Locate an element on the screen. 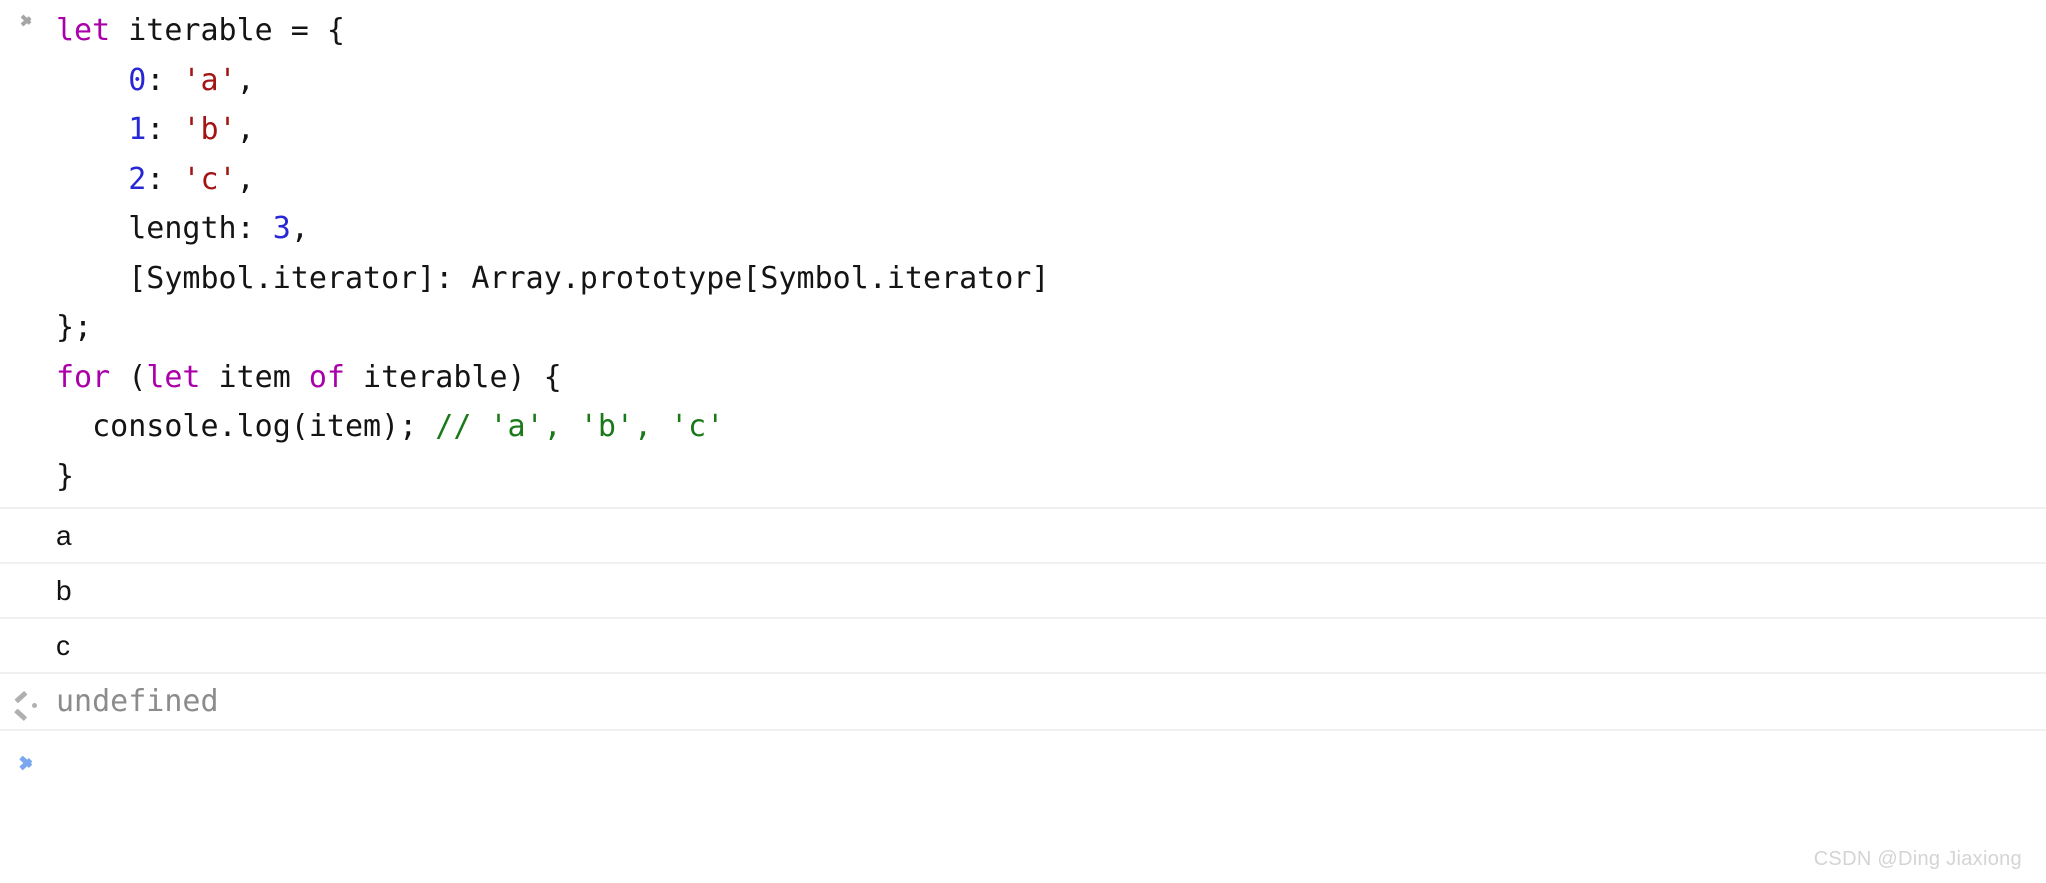 This screenshot has height=883, width=2046. code-token-plain: } is located at coordinates (65, 476).